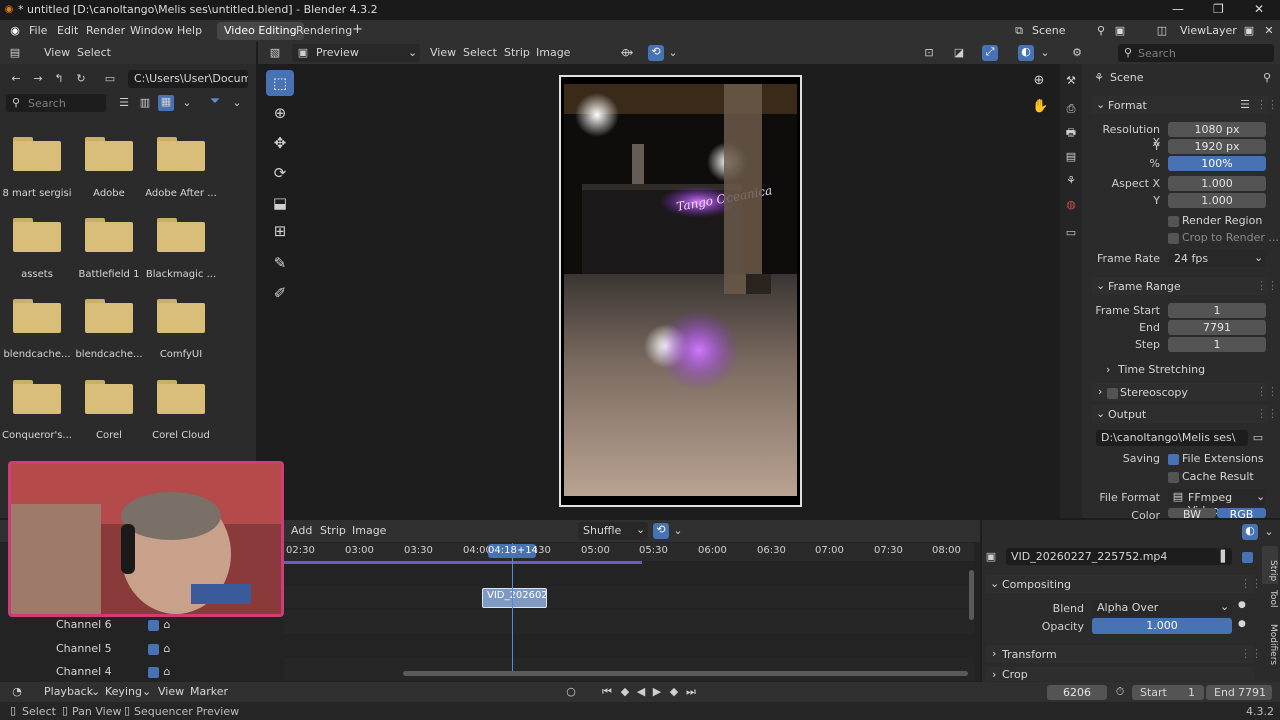 This screenshot has height=720, width=1280. What do you see at coordinates (1077, 53) in the screenshot?
I see `properties-editor-type-icon: ⚙` at bounding box center [1077, 53].